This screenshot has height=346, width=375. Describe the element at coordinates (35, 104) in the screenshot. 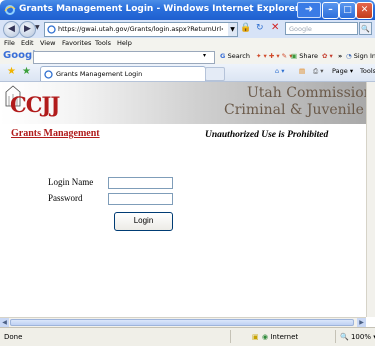

I see `ccjj-logo: CCJJ` at that location.